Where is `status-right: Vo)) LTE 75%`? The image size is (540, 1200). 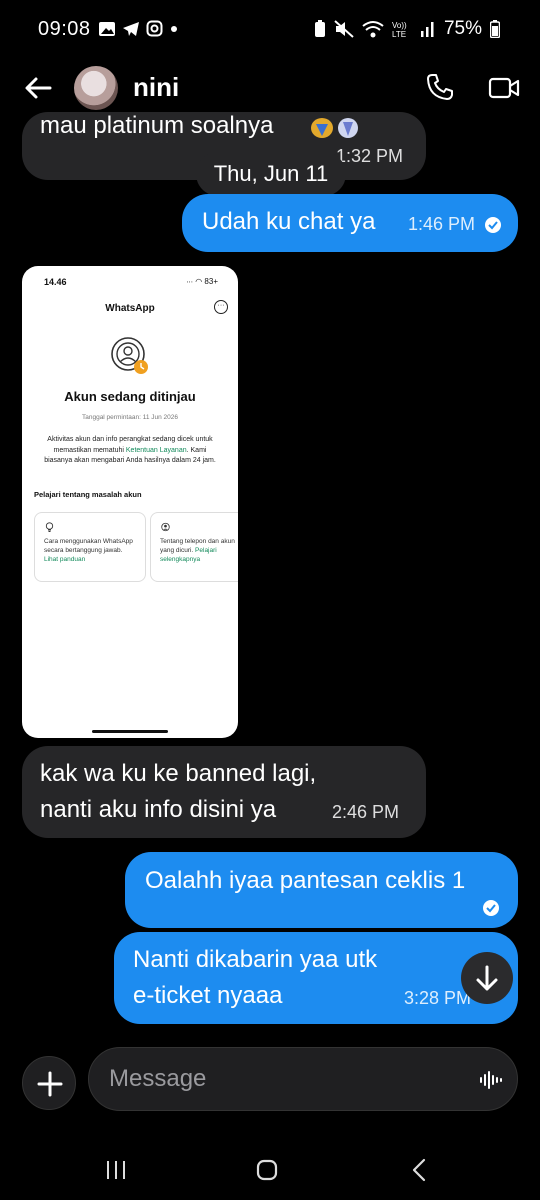 status-right: Vo)) LTE 75% is located at coordinates (407, 29).